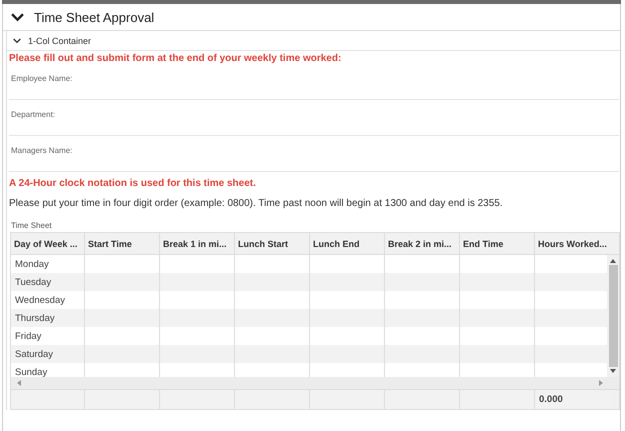 Image resolution: width=625 pixels, height=431 pixels. Describe the element at coordinates (94, 17) in the screenshot. I see `panel-title: Time Sheet Approval` at that location.